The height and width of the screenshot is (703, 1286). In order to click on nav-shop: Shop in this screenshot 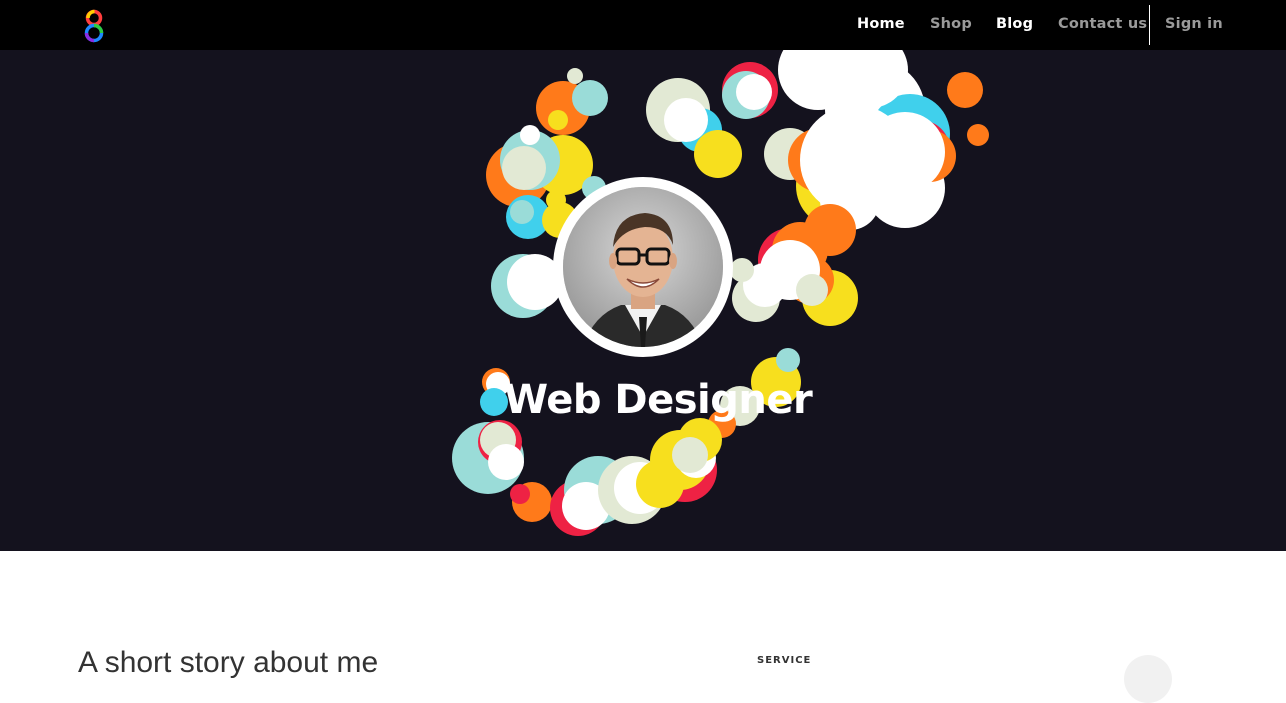, I will do `click(951, 24)`.